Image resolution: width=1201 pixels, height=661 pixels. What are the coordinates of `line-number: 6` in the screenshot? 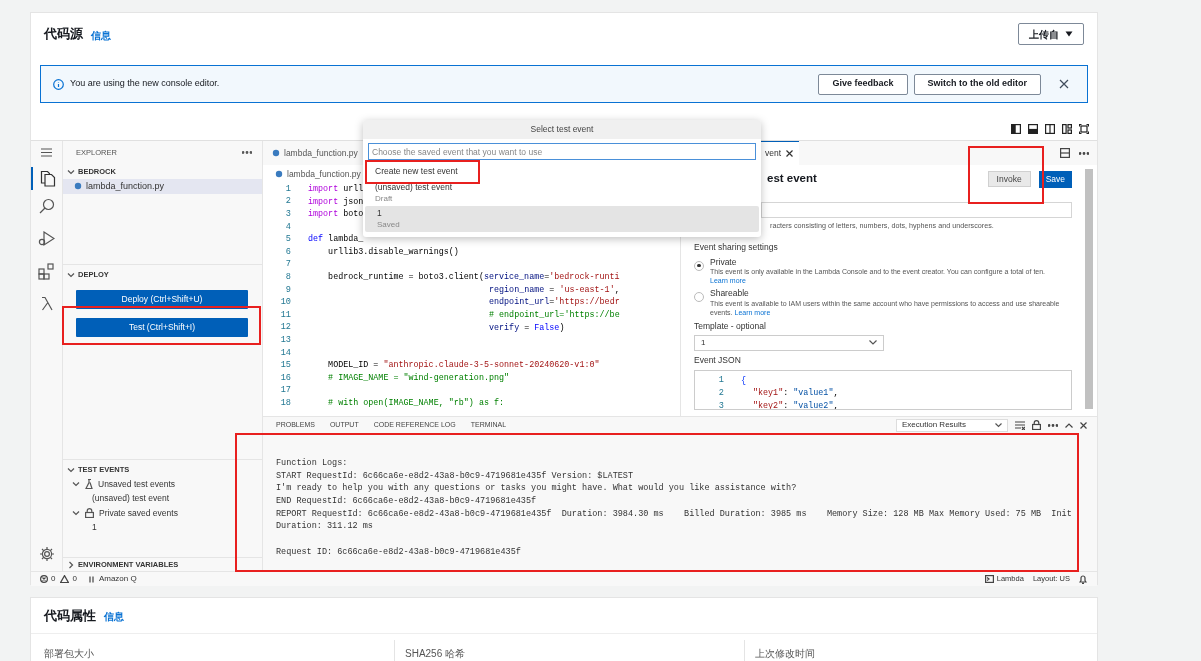 It's located at (287, 252).